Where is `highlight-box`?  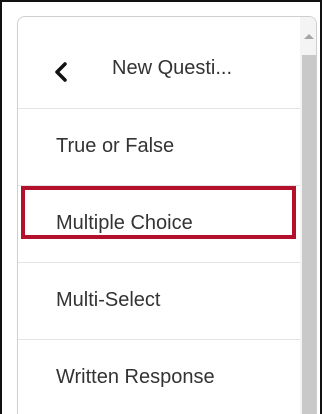
highlight-box is located at coordinates (158, 212).